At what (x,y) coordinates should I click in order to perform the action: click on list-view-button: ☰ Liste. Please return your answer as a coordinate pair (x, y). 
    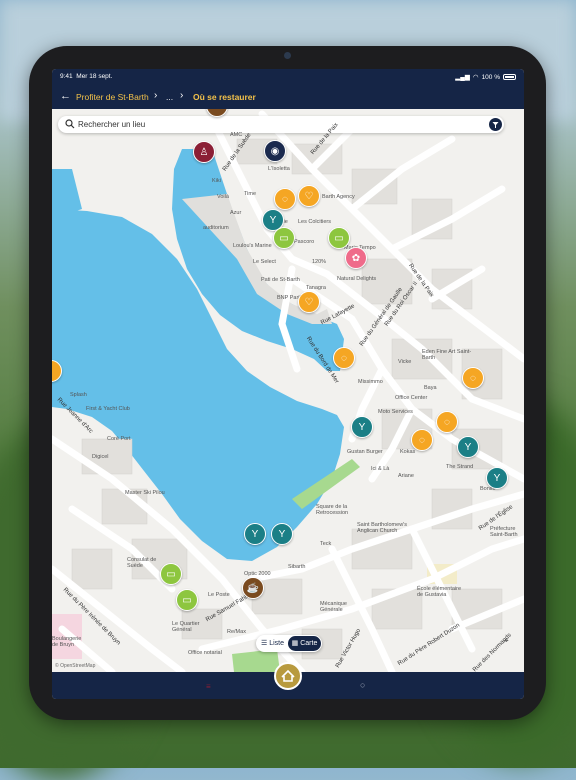
    Looking at the image, I should click on (272, 643).